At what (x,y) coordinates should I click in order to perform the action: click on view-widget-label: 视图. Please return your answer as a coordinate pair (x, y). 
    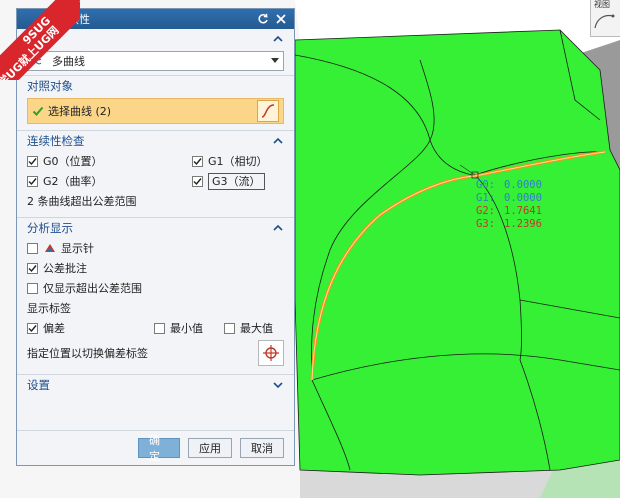
    Looking at the image, I should click on (602, 4).